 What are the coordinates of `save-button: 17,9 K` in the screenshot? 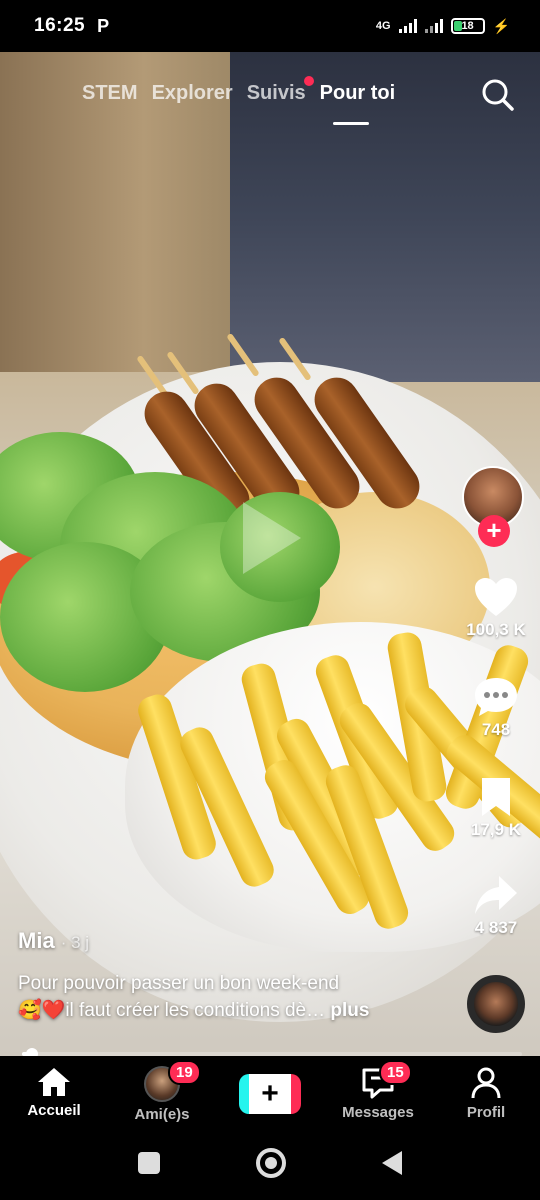 It's located at (496, 808).